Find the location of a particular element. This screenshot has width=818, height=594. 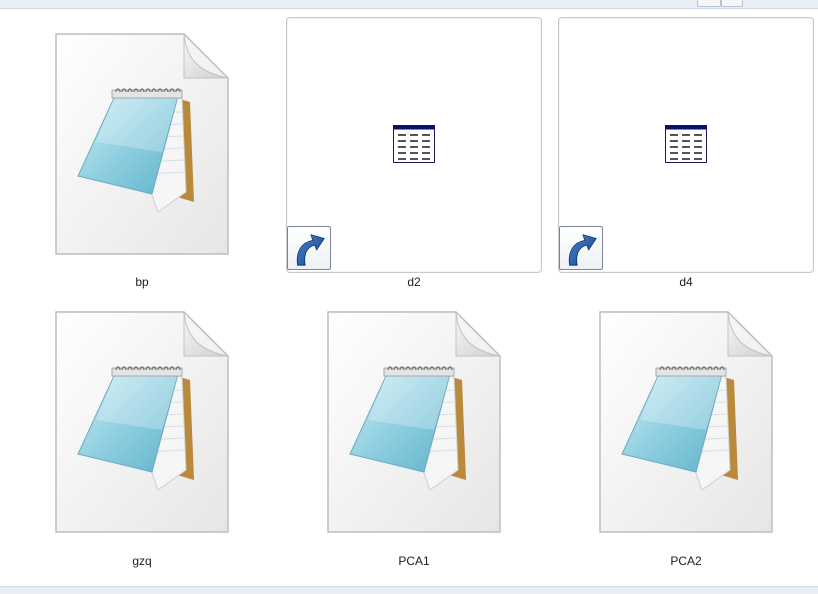

file-item-gzq: gzq is located at coordinates (142, 434).